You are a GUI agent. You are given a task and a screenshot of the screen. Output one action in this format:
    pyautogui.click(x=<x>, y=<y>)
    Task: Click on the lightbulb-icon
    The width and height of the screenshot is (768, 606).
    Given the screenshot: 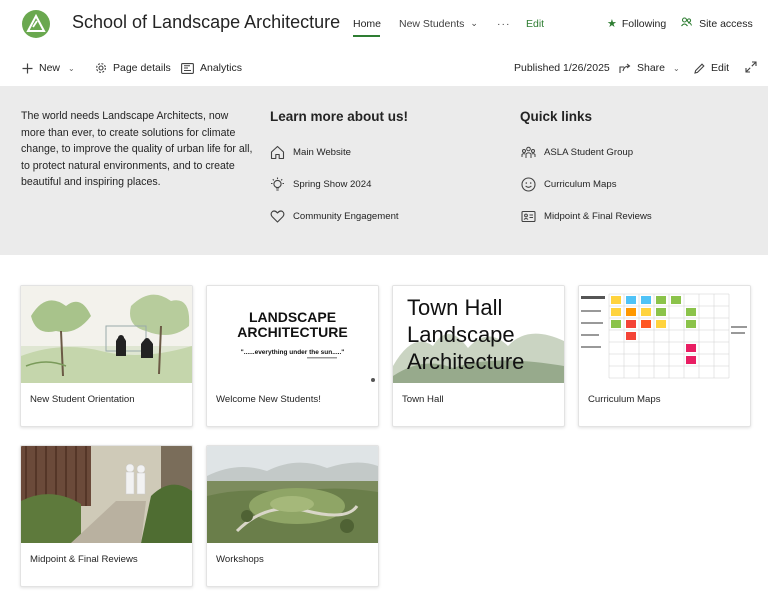 What is the action you would take?
    pyautogui.click(x=277, y=184)
    